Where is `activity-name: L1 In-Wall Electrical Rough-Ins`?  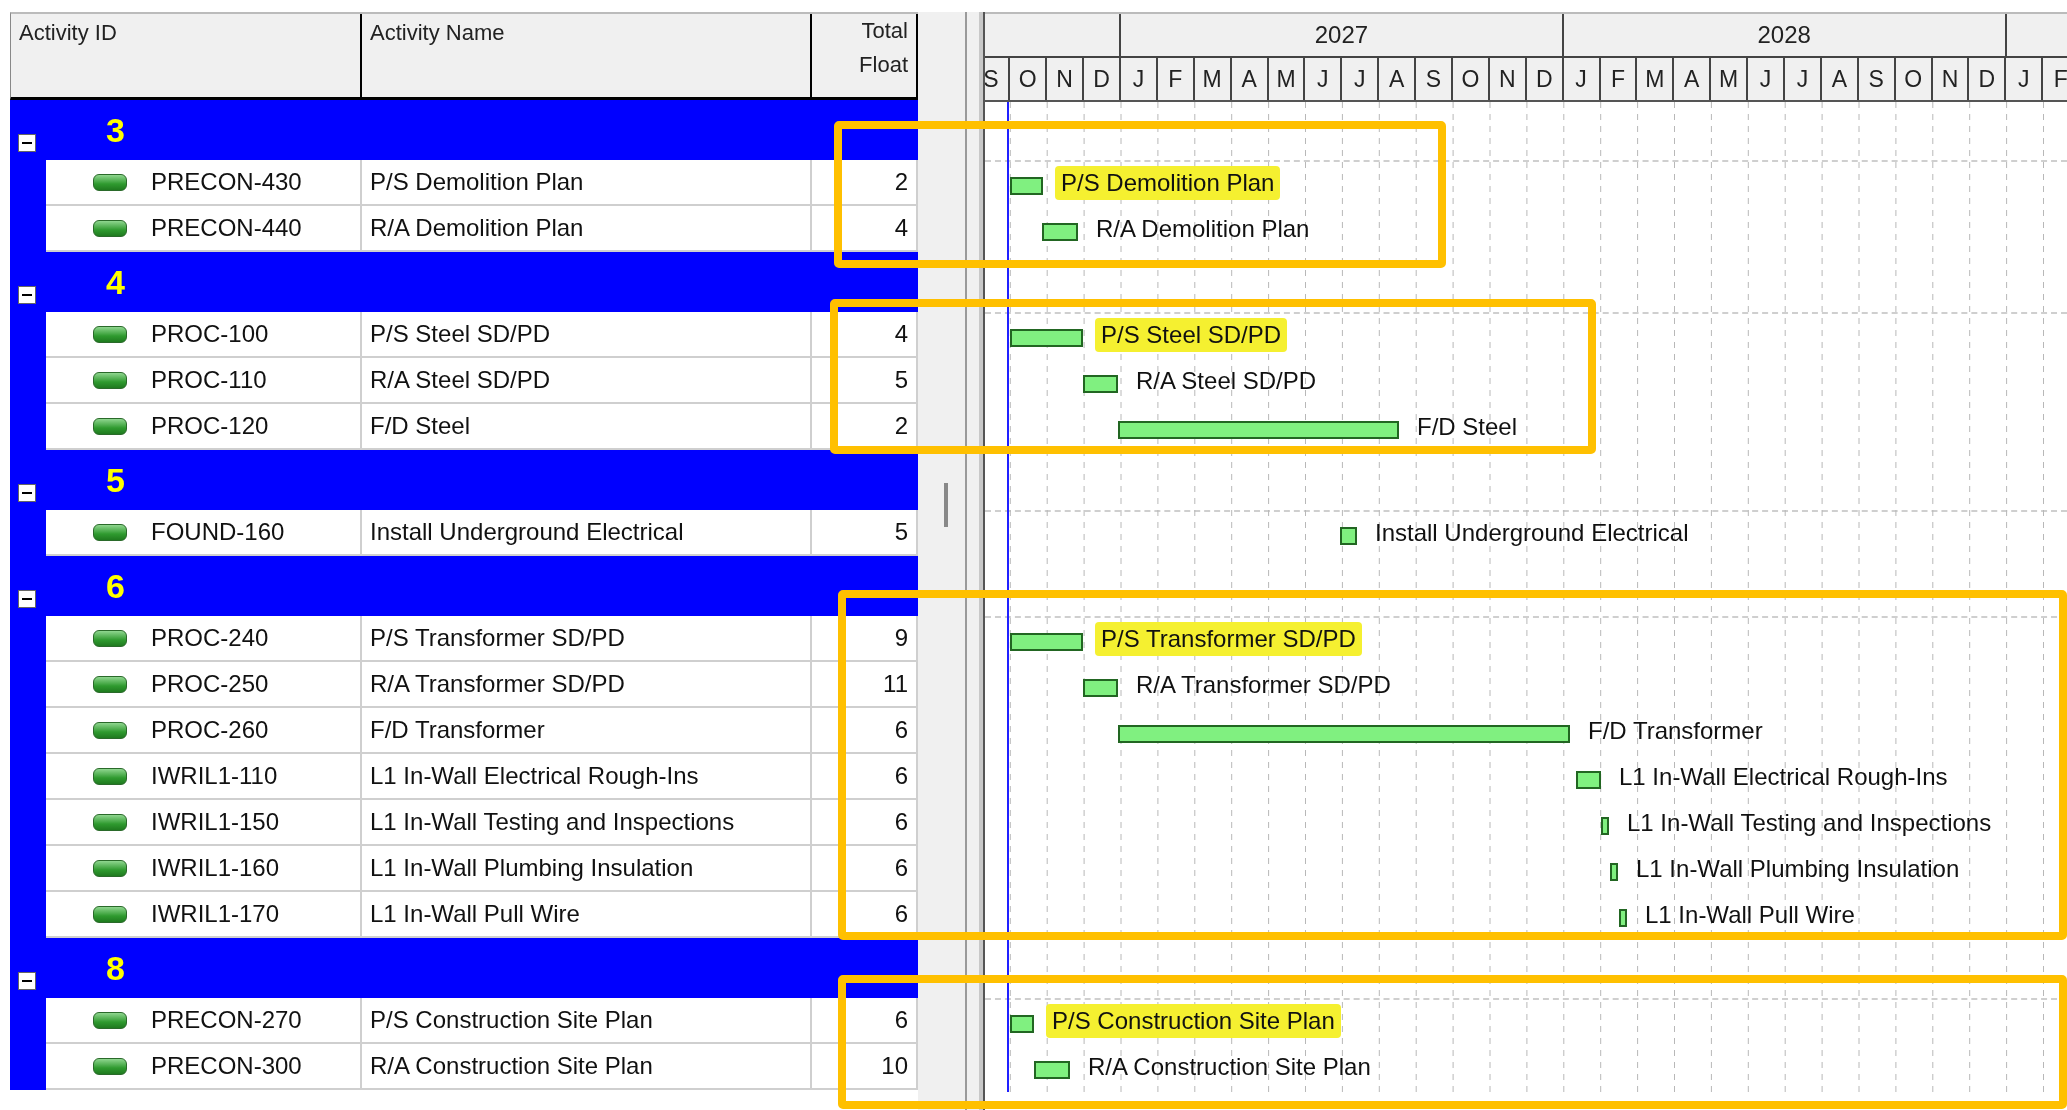
activity-name: L1 In-Wall Electrical Rough-Ins is located at coordinates (534, 776).